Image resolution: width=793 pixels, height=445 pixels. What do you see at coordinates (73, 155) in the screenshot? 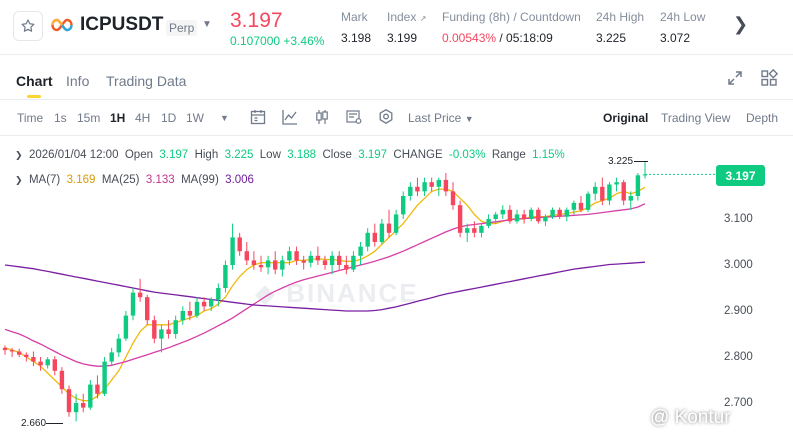
I see `legend-date: 2026/01/04 12:00` at bounding box center [73, 155].